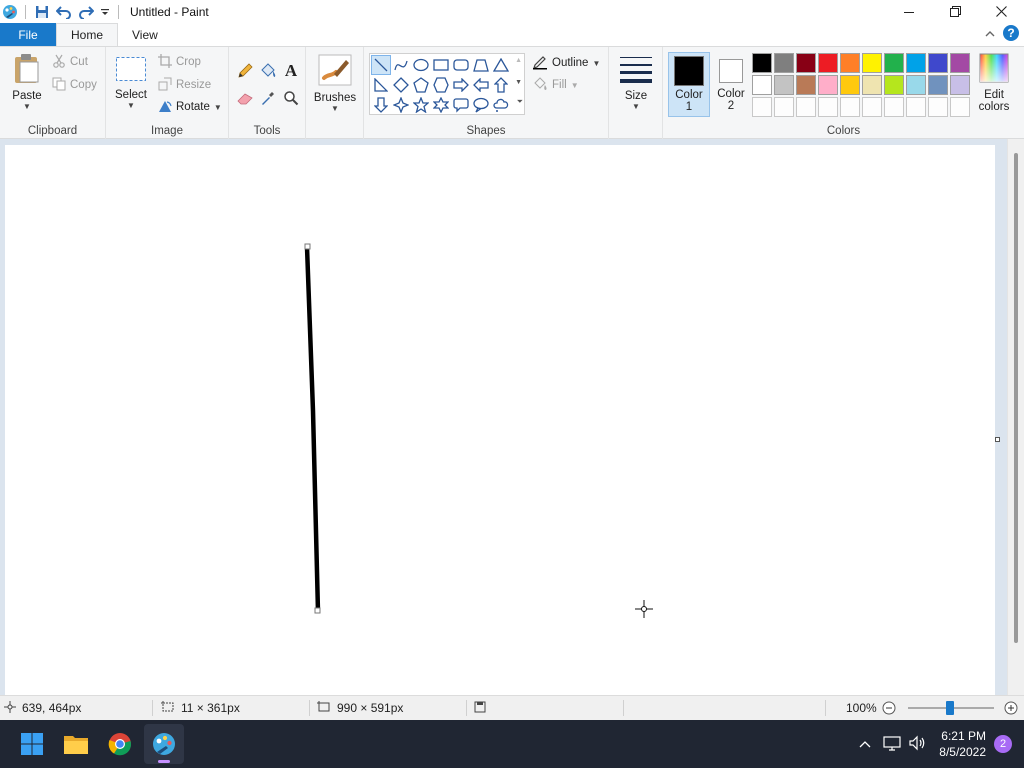 The image size is (1024, 768). What do you see at coordinates (1003, 744) in the screenshot?
I see `notification-badge: 2` at bounding box center [1003, 744].